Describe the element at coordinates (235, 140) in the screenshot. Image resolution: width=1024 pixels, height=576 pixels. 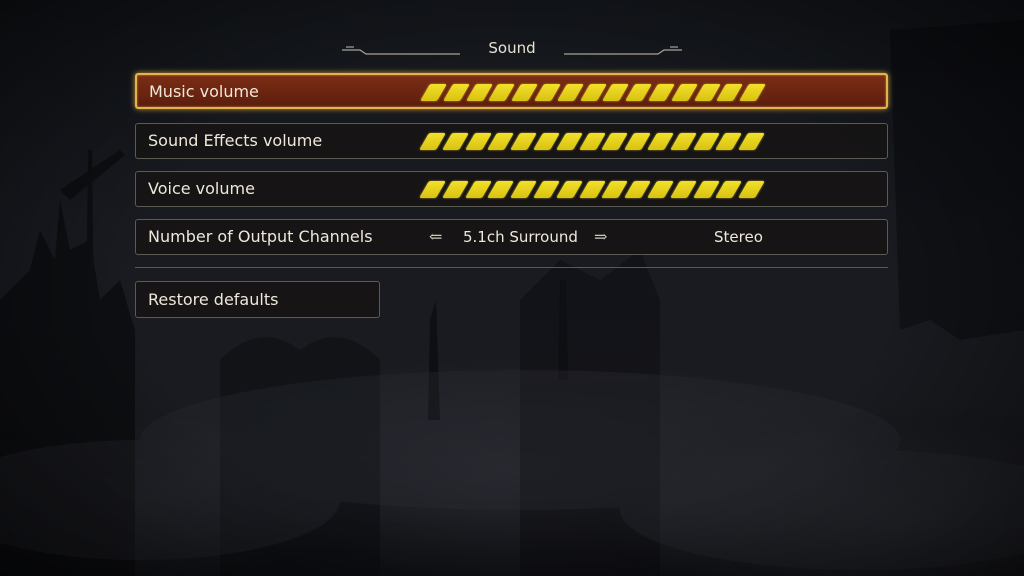
I see `sound-effects-volume-label: Sound Effects volume` at that location.